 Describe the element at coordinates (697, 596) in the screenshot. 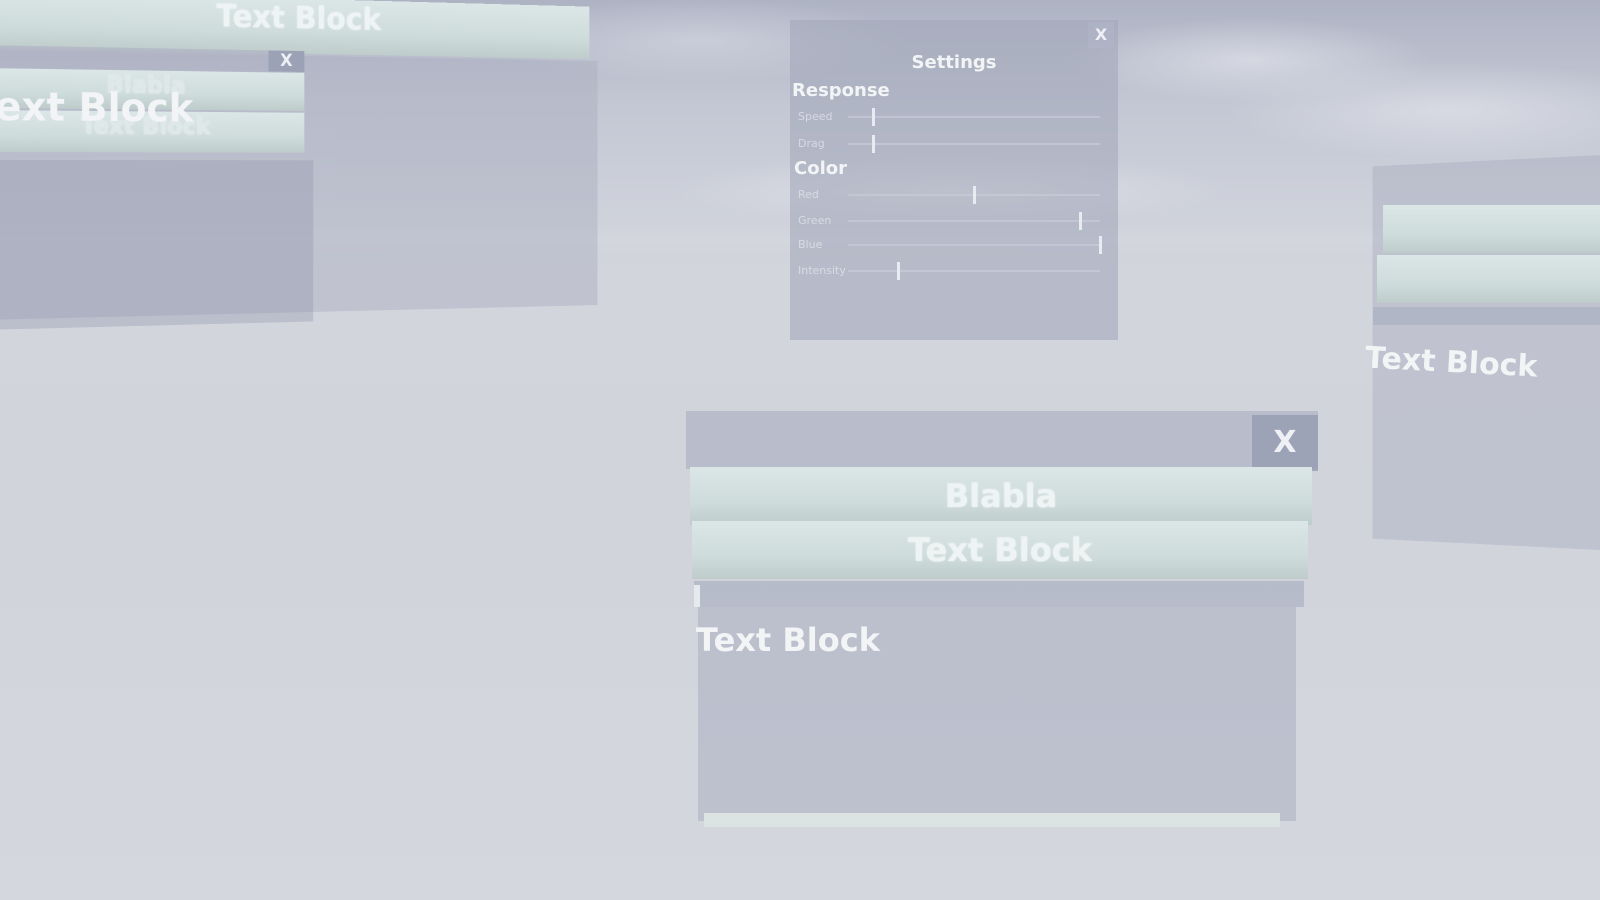

I see `main-scrollbar-handle` at that location.